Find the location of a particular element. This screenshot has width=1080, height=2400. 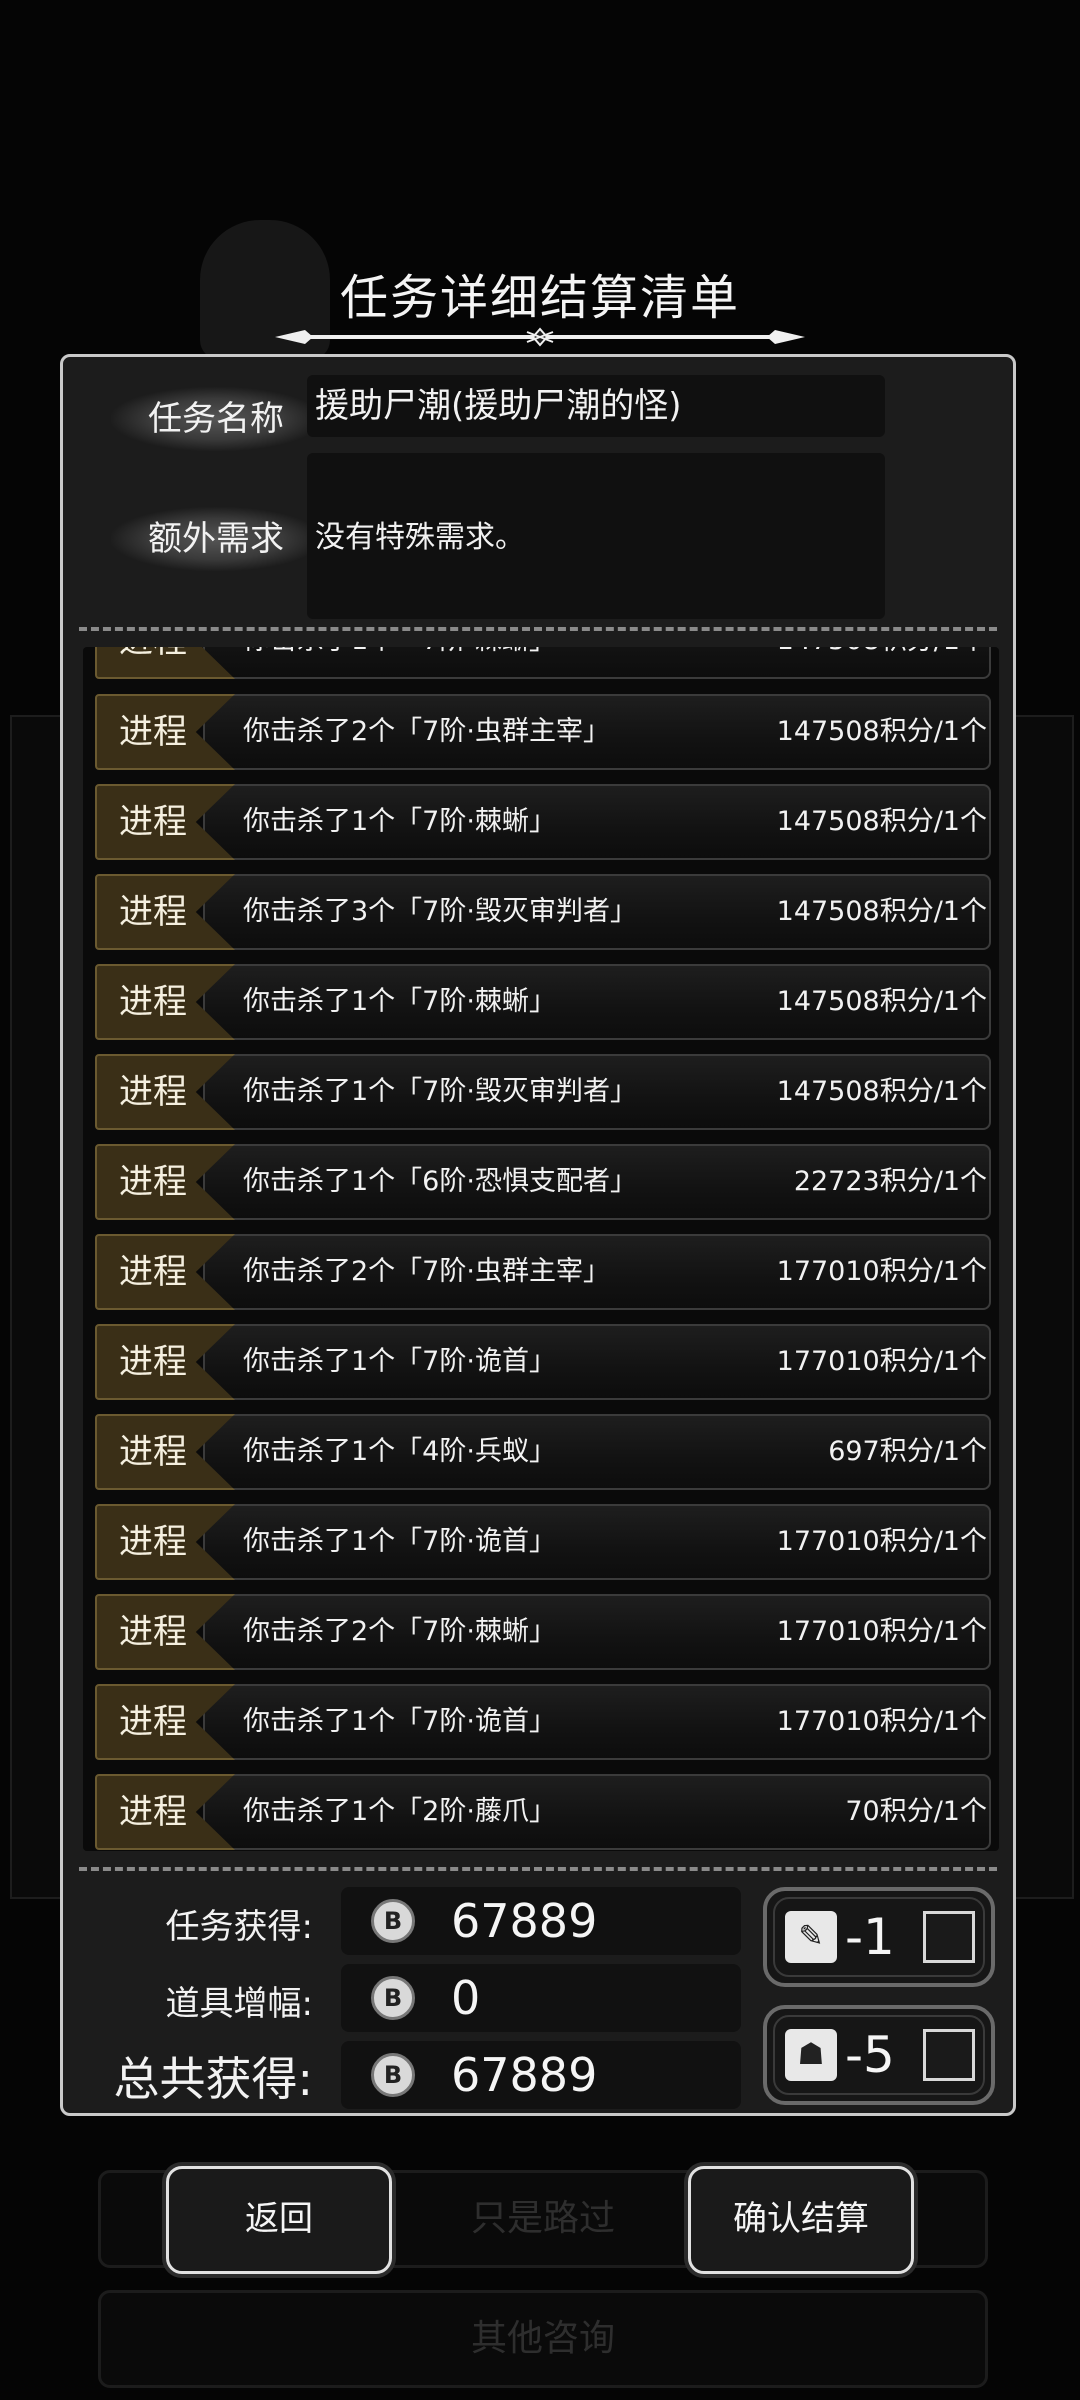

scroll-icon: ✎ is located at coordinates (811, 1937).